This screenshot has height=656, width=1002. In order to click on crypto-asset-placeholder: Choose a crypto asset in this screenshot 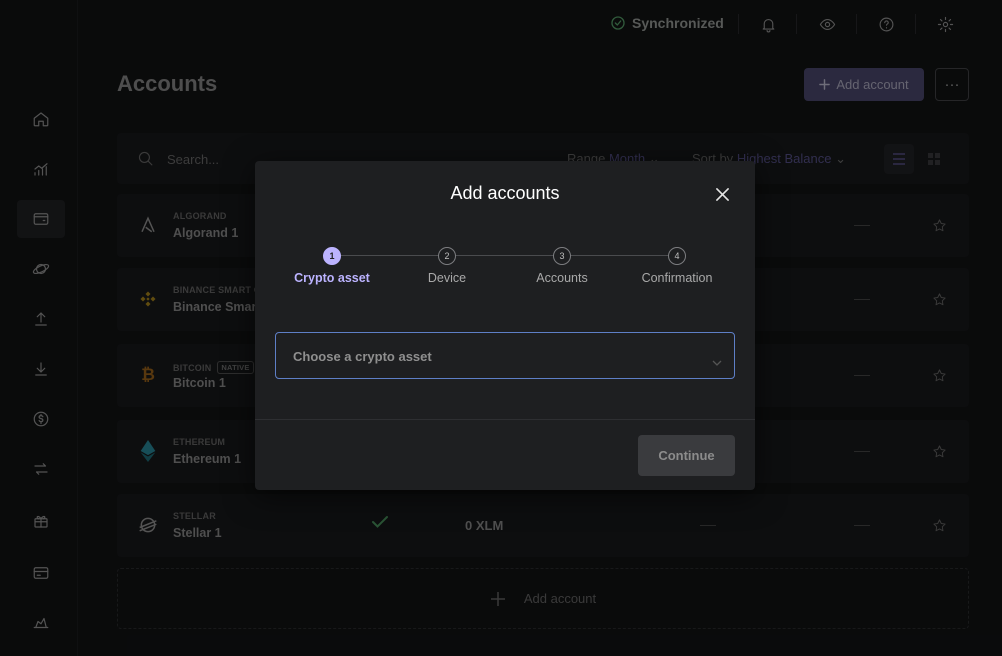, I will do `click(362, 356)`.